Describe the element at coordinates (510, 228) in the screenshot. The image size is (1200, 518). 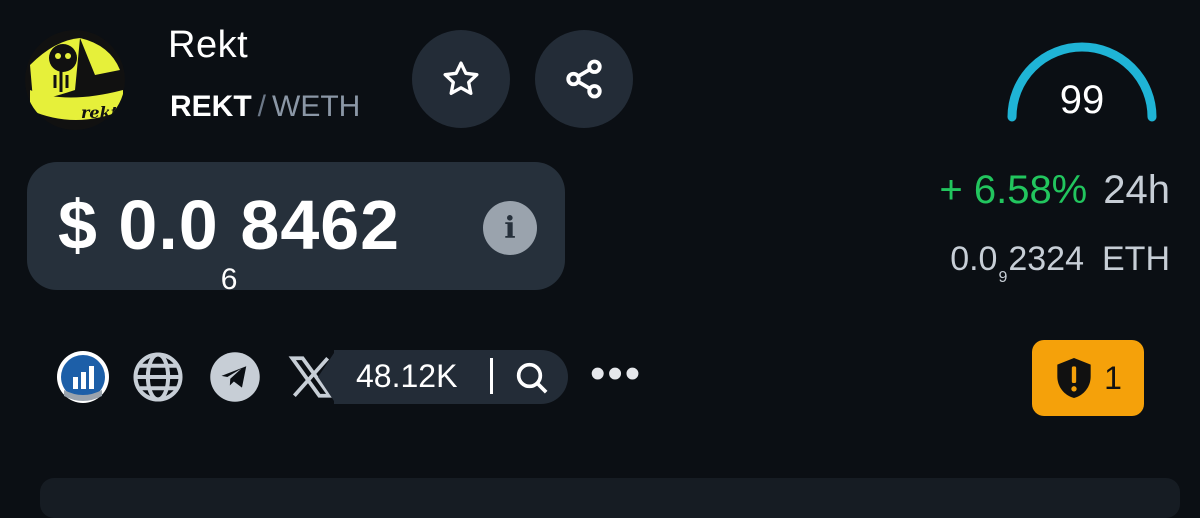
I see `info-icon: i` at that location.